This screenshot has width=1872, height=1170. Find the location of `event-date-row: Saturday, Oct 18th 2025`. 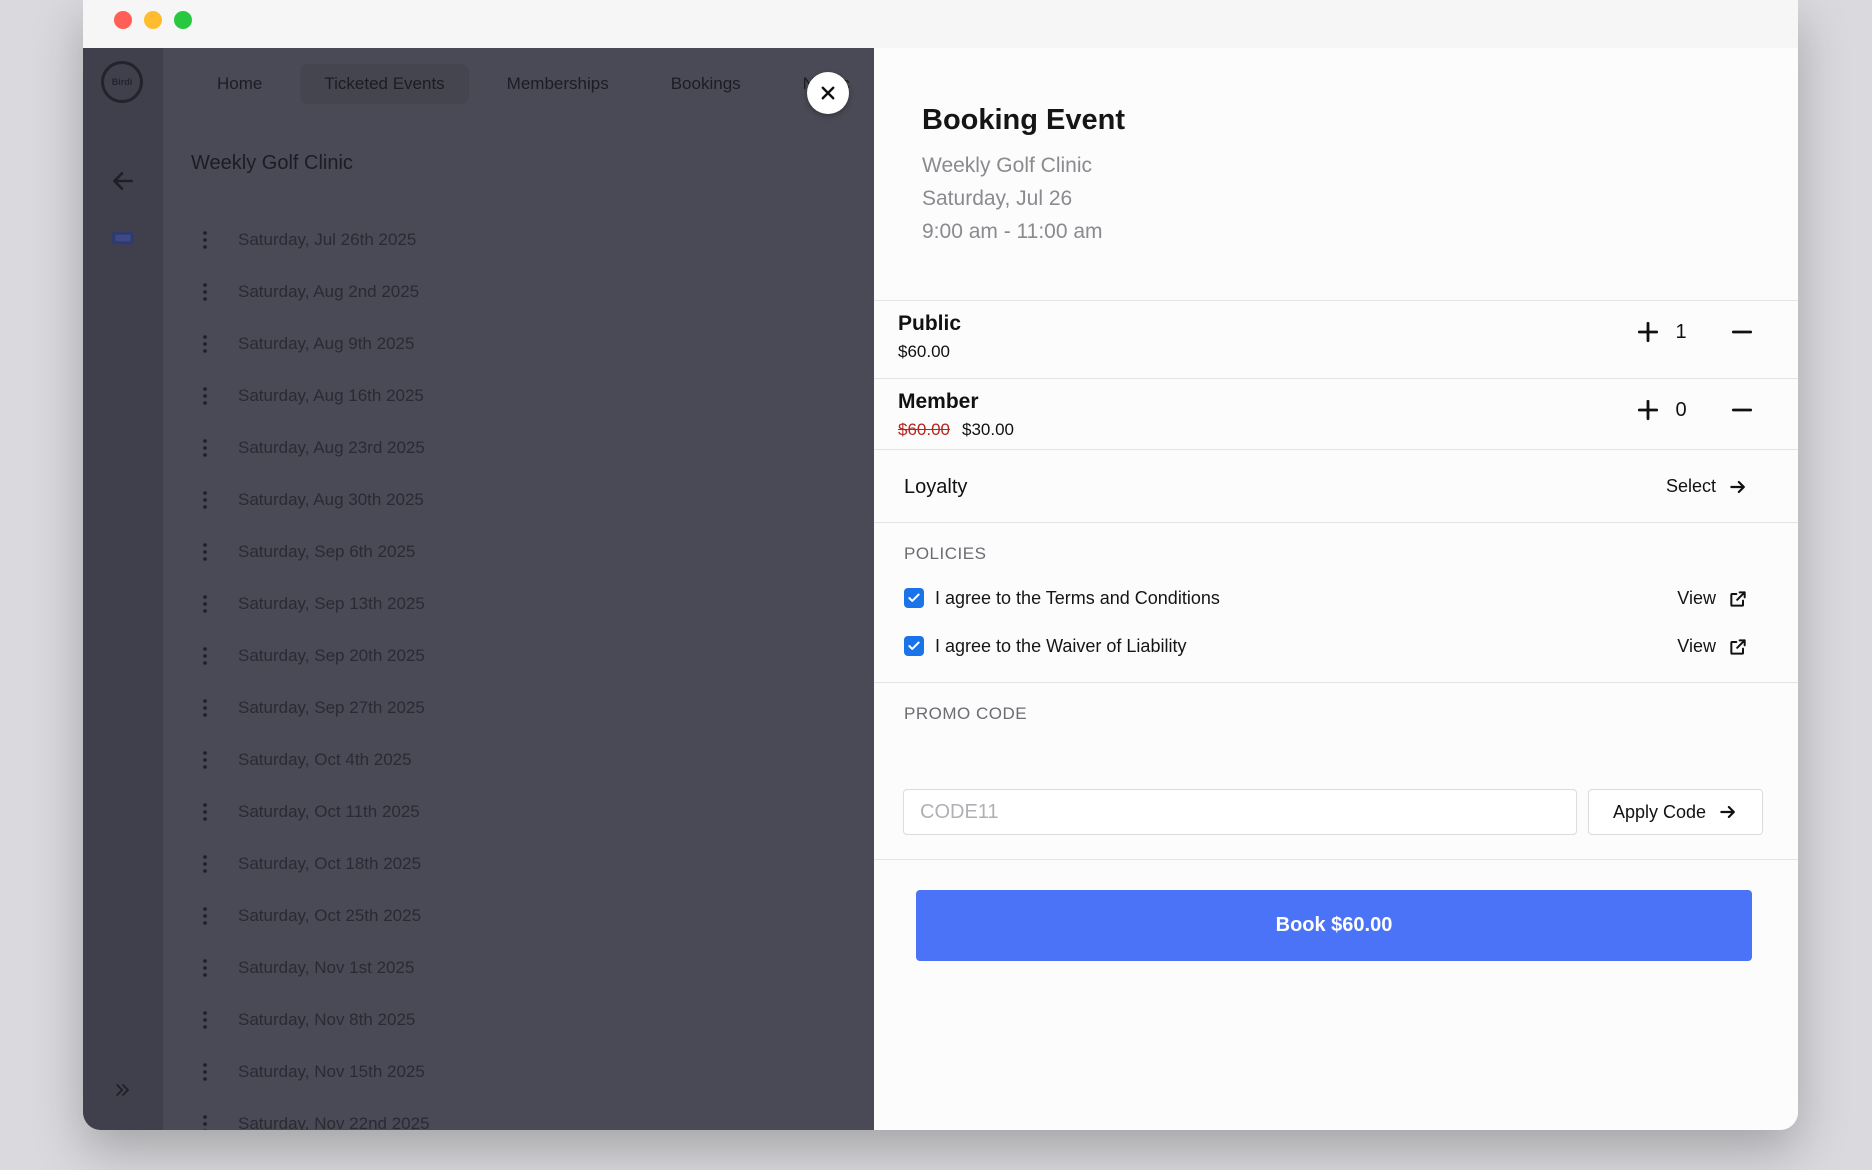

event-date-row: Saturday, Oct 18th 2025 is located at coordinates (310, 880).